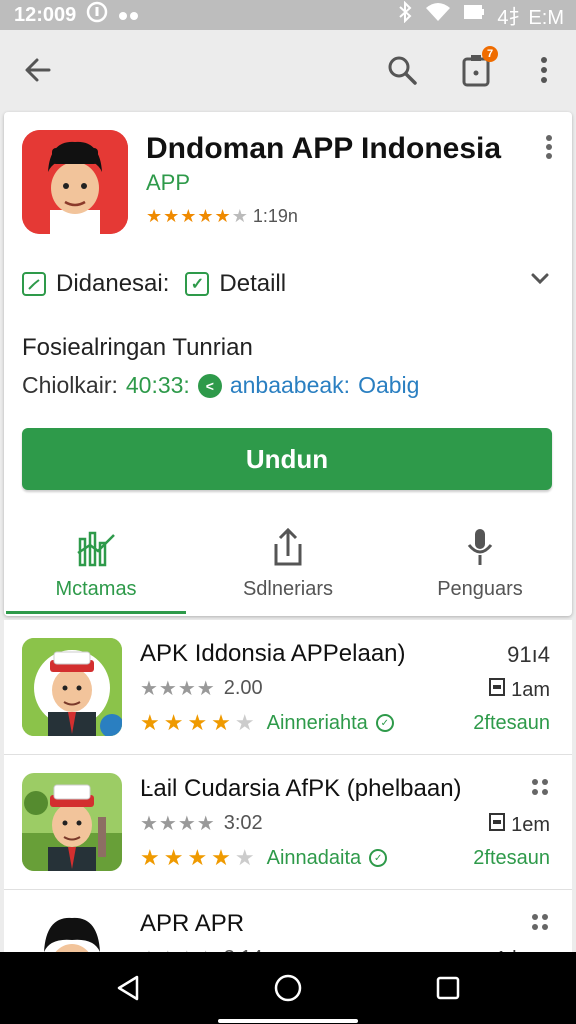 The height and width of the screenshot is (1024, 576). Describe the element at coordinates (474, 15) in the screenshot. I see `battery-icon` at that location.